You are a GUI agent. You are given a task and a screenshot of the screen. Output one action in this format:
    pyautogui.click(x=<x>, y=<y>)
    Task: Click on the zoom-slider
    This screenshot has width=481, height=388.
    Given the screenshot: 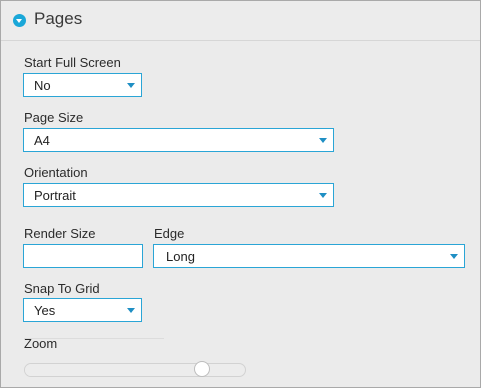 What is the action you would take?
    pyautogui.click(x=135, y=369)
    